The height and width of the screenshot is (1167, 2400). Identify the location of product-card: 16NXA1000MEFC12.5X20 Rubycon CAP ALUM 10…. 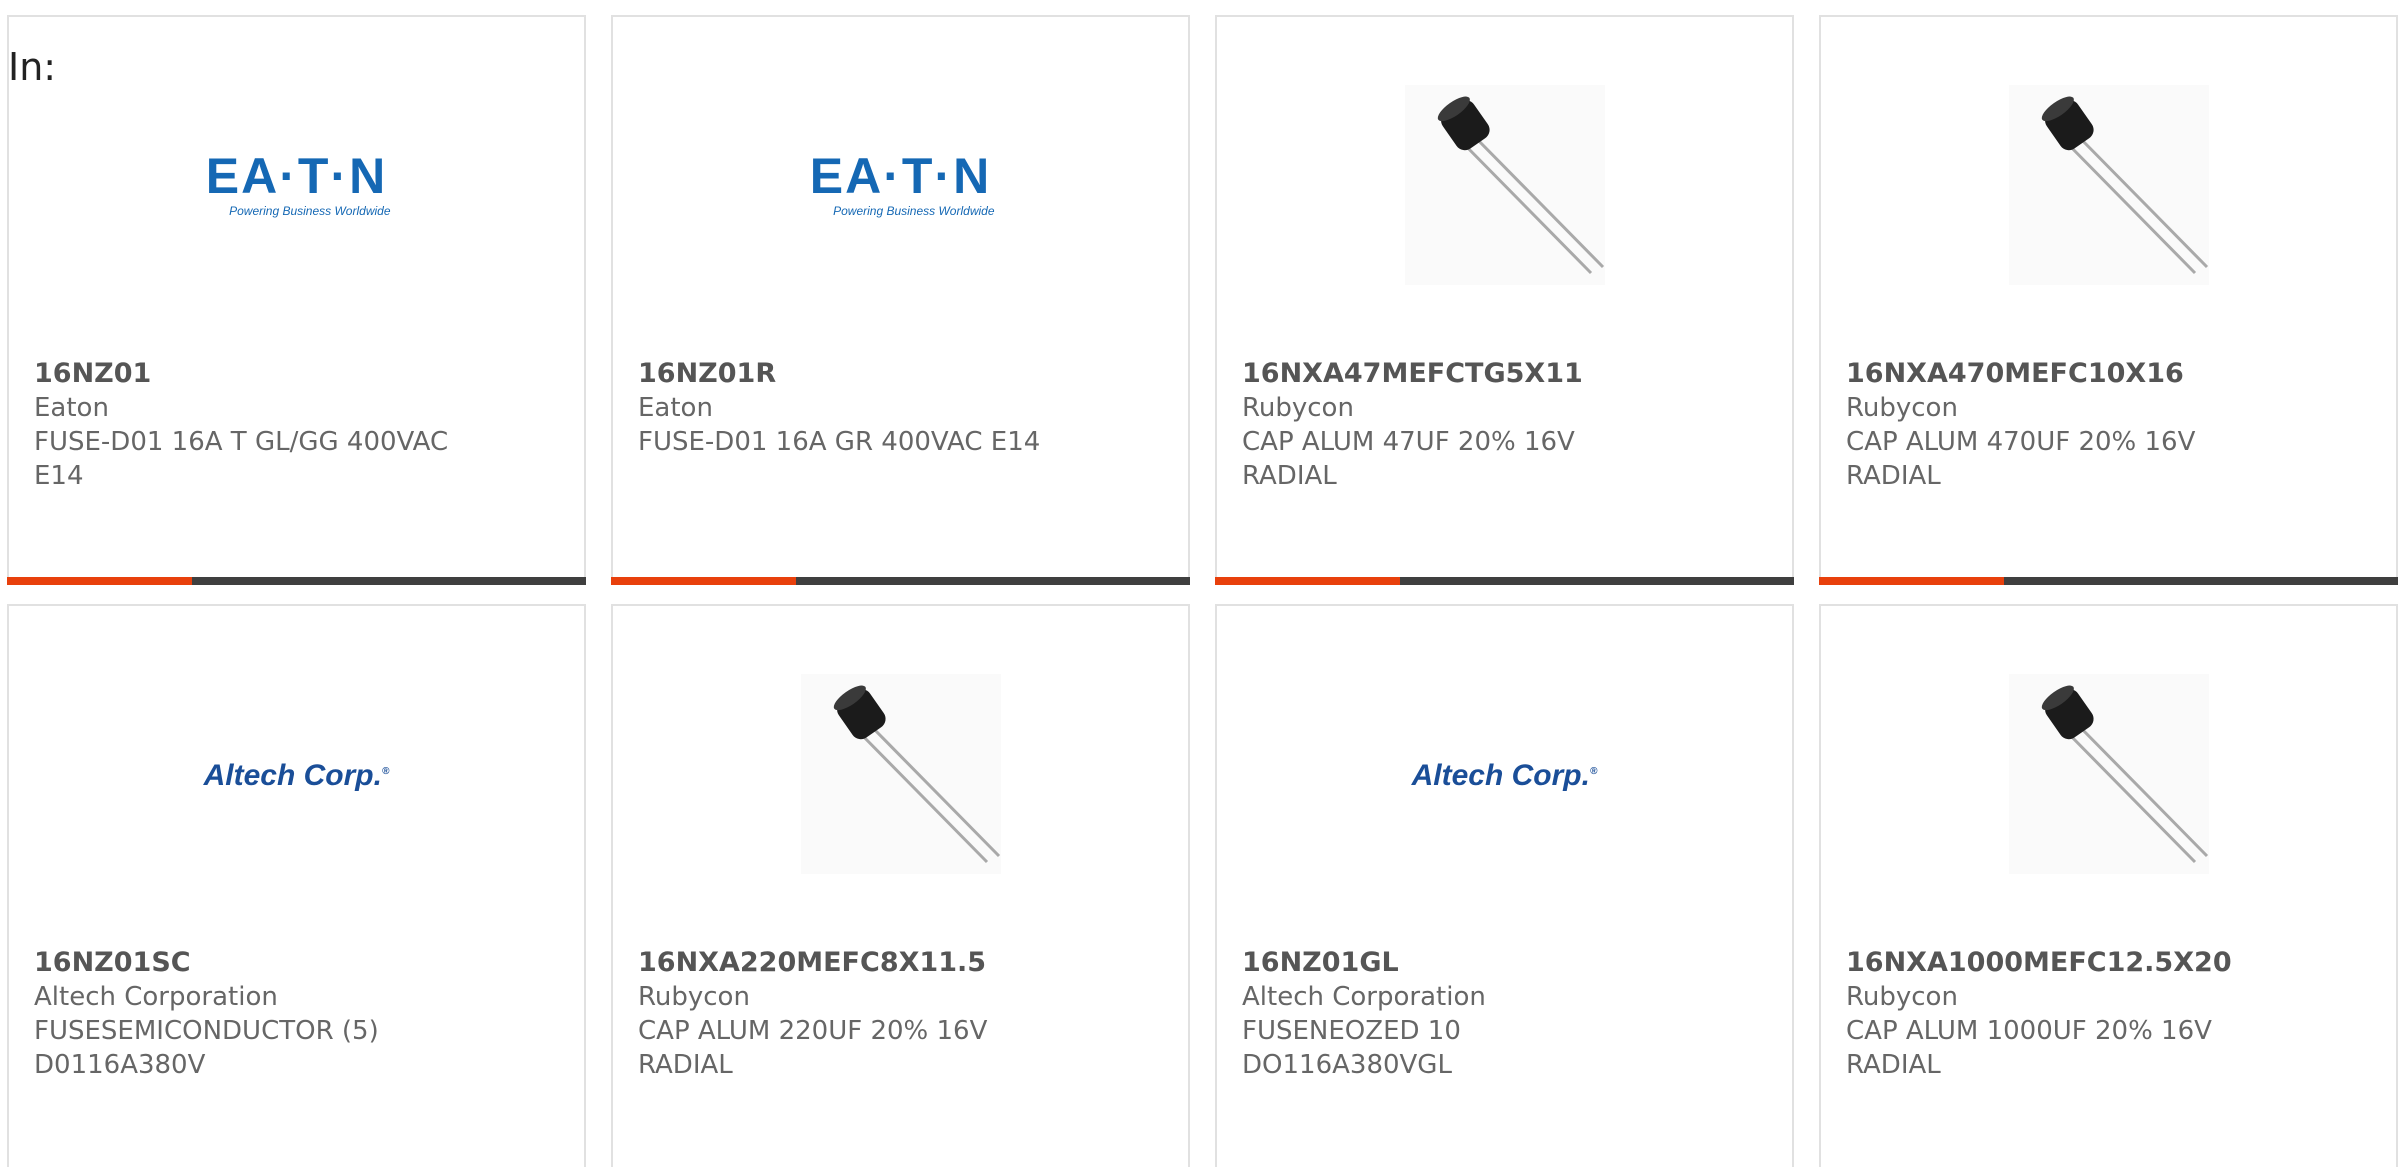
(2108, 885).